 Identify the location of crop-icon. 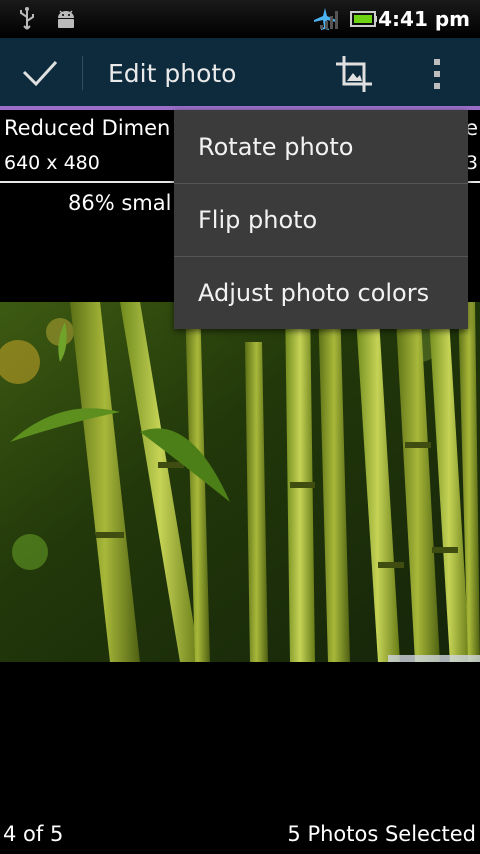
(354, 74).